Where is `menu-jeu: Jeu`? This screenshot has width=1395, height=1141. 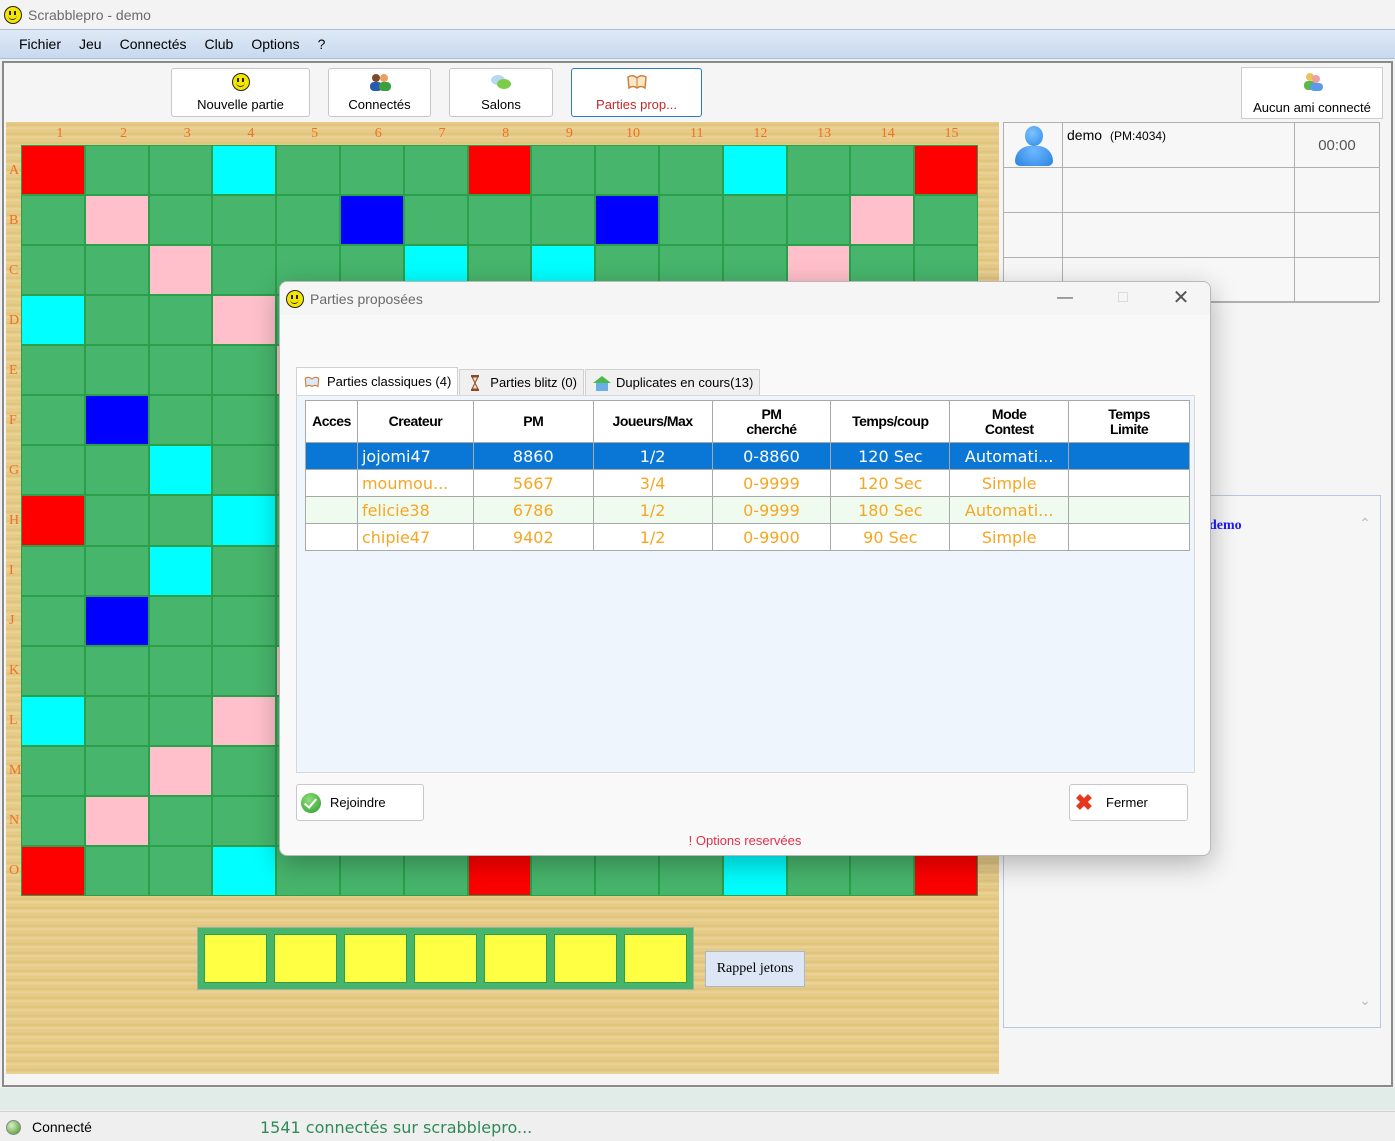
menu-jeu: Jeu is located at coordinates (90, 44).